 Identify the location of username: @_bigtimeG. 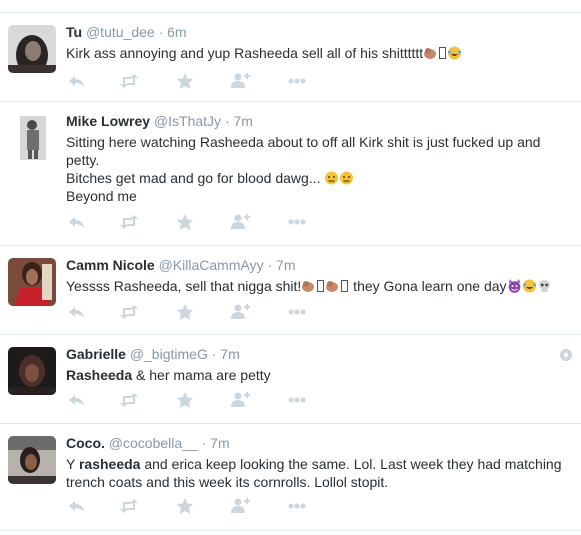
(169, 354).